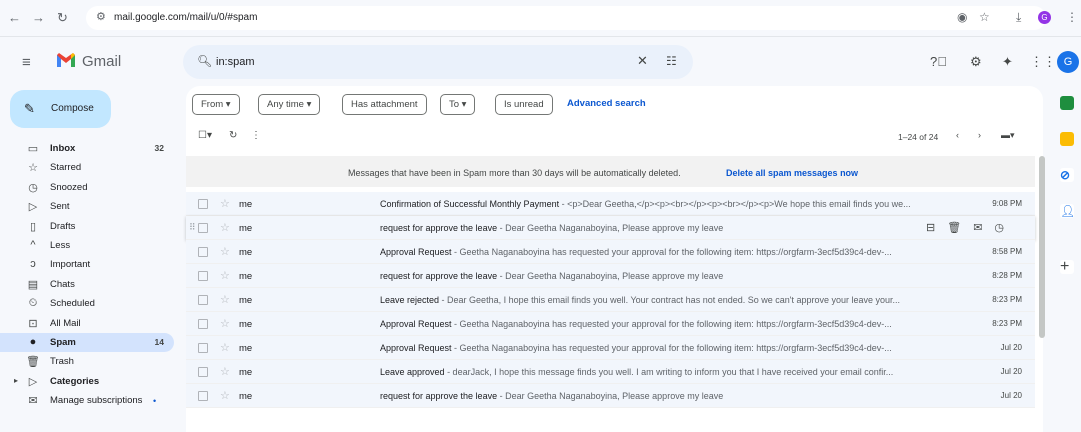 This screenshot has height=432, width=1081. What do you see at coordinates (979, 135) in the screenshot?
I see `older-page-icon: ›` at bounding box center [979, 135].